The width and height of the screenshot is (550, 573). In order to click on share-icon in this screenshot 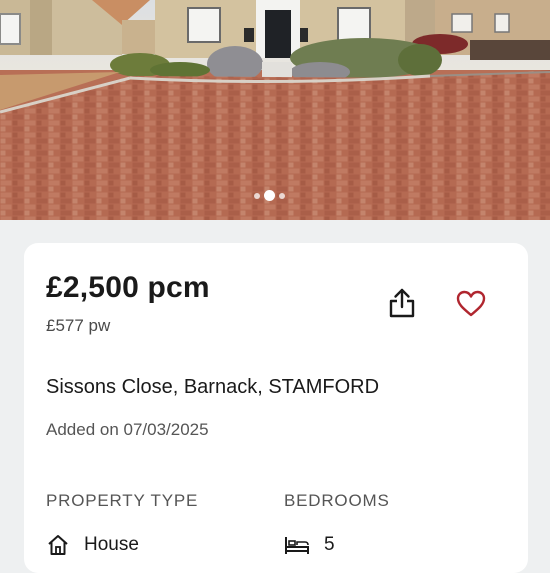, I will do `click(402, 303)`.